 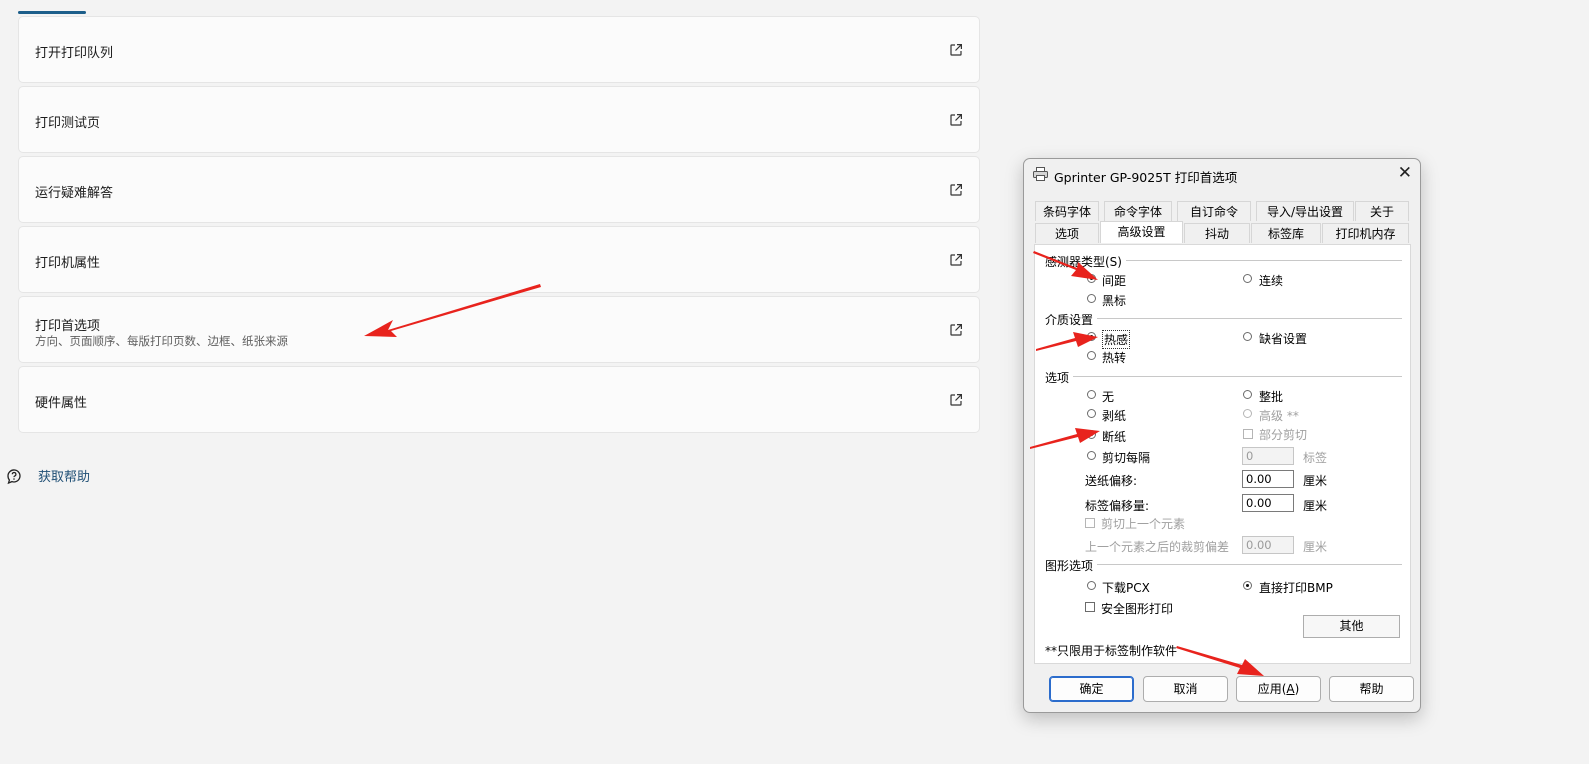 I want to click on media-thermal-transfer-radio, so click(x=1091, y=355).